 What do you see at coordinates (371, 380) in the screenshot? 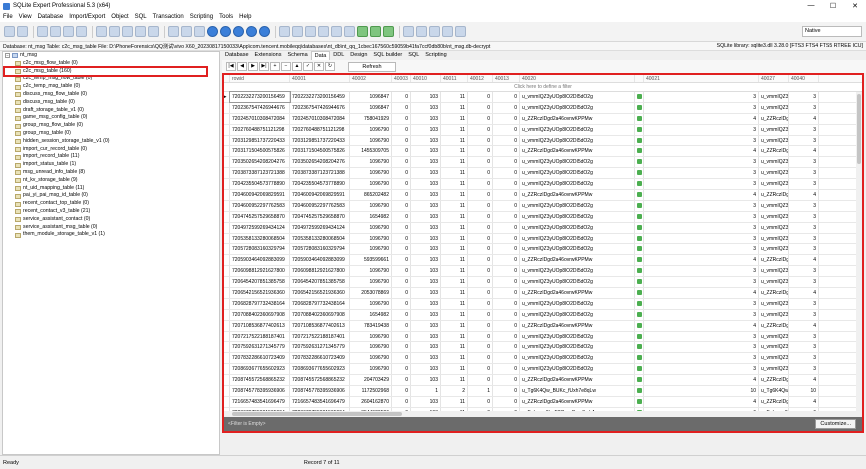
I see `table-cell: 204703429` at bounding box center [371, 380].